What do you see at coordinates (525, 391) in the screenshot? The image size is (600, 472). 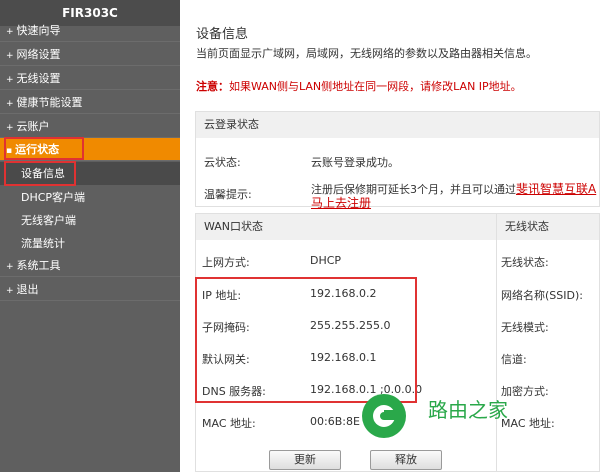 I see `wl-label-encryption: 加密方式:` at bounding box center [525, 391].